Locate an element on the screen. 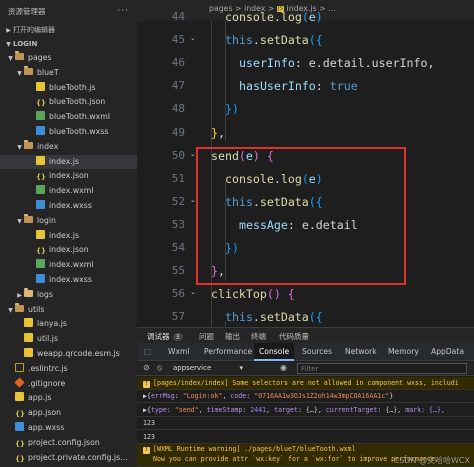 Image resolution: width=474 pixels, height=467 pixels. panel-tab: 终端 is located at coordinates (258, 336).